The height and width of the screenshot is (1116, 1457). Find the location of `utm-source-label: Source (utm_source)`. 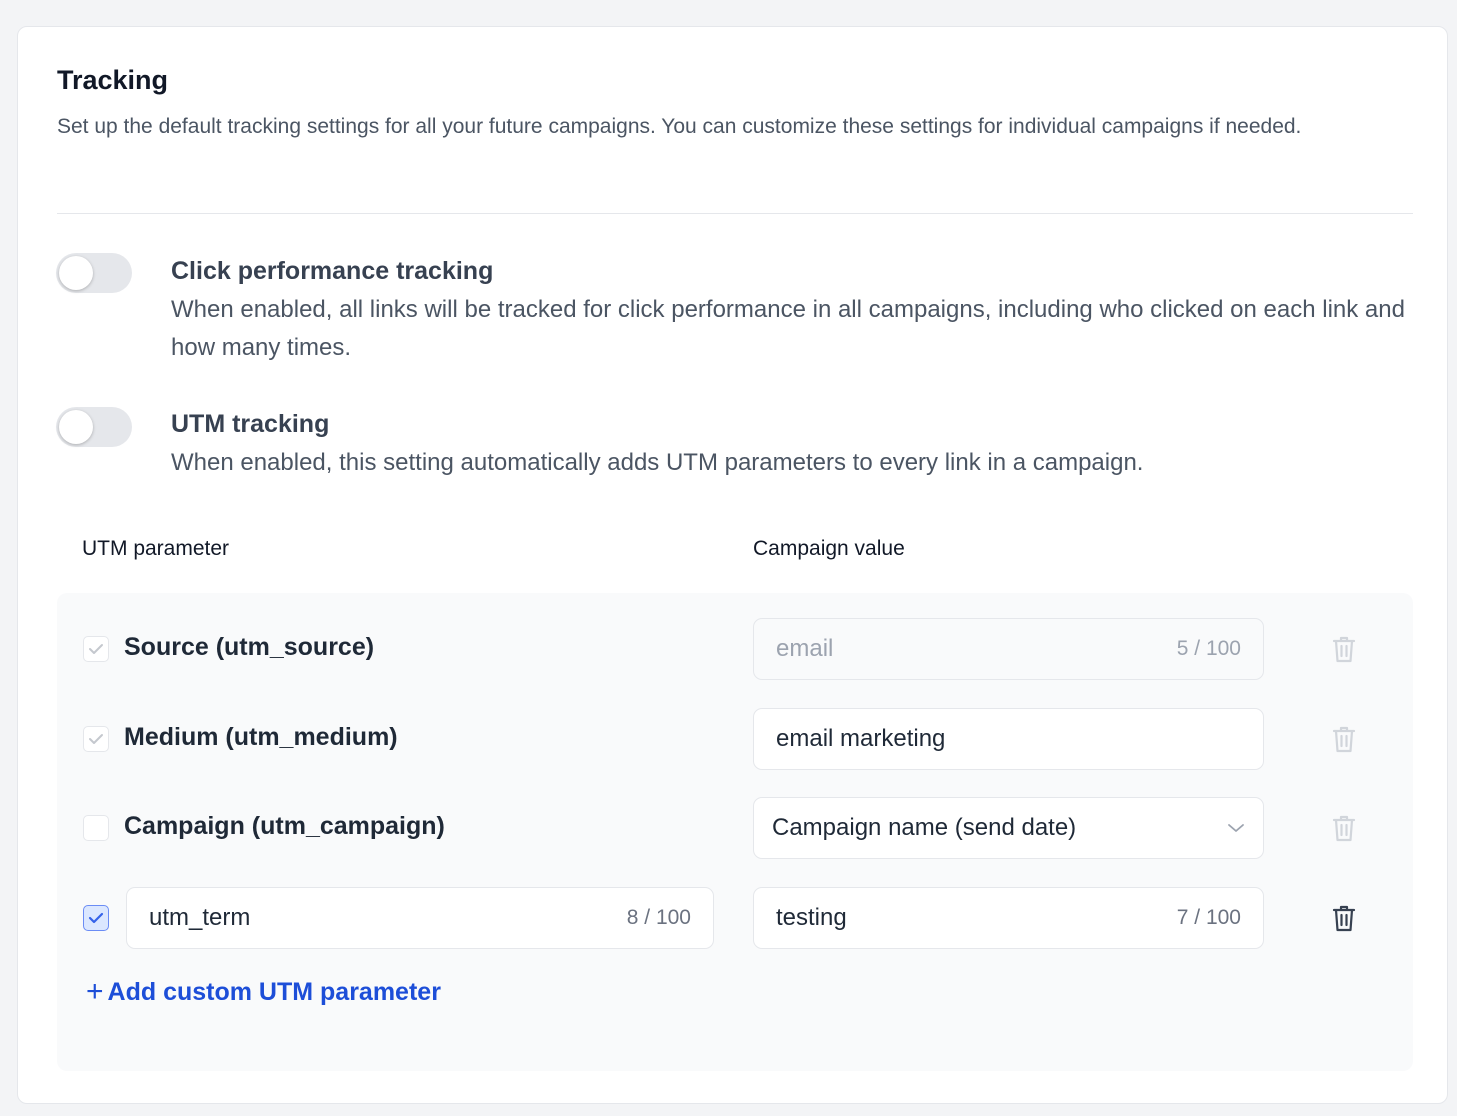

utm-source-label: Source (utm_source) is located at coordinates (249, 647).